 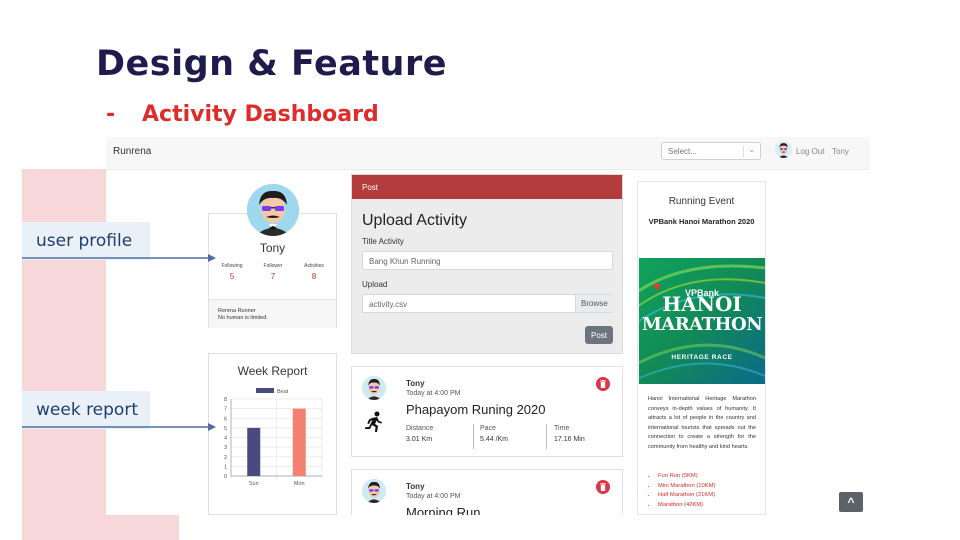 What do you see at coordinates (840, 151) in the screenshot?
I see `username-link: Tony` at bounding box center [840, 151].